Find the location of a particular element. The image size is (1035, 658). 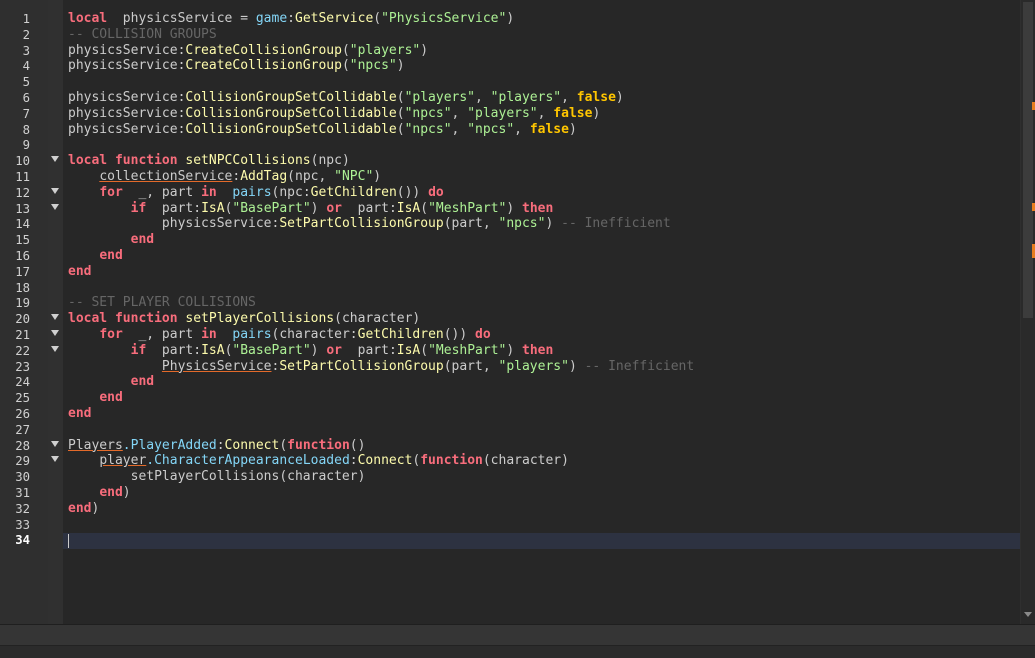

code-line: 18 is located at coordinates (510, 288).